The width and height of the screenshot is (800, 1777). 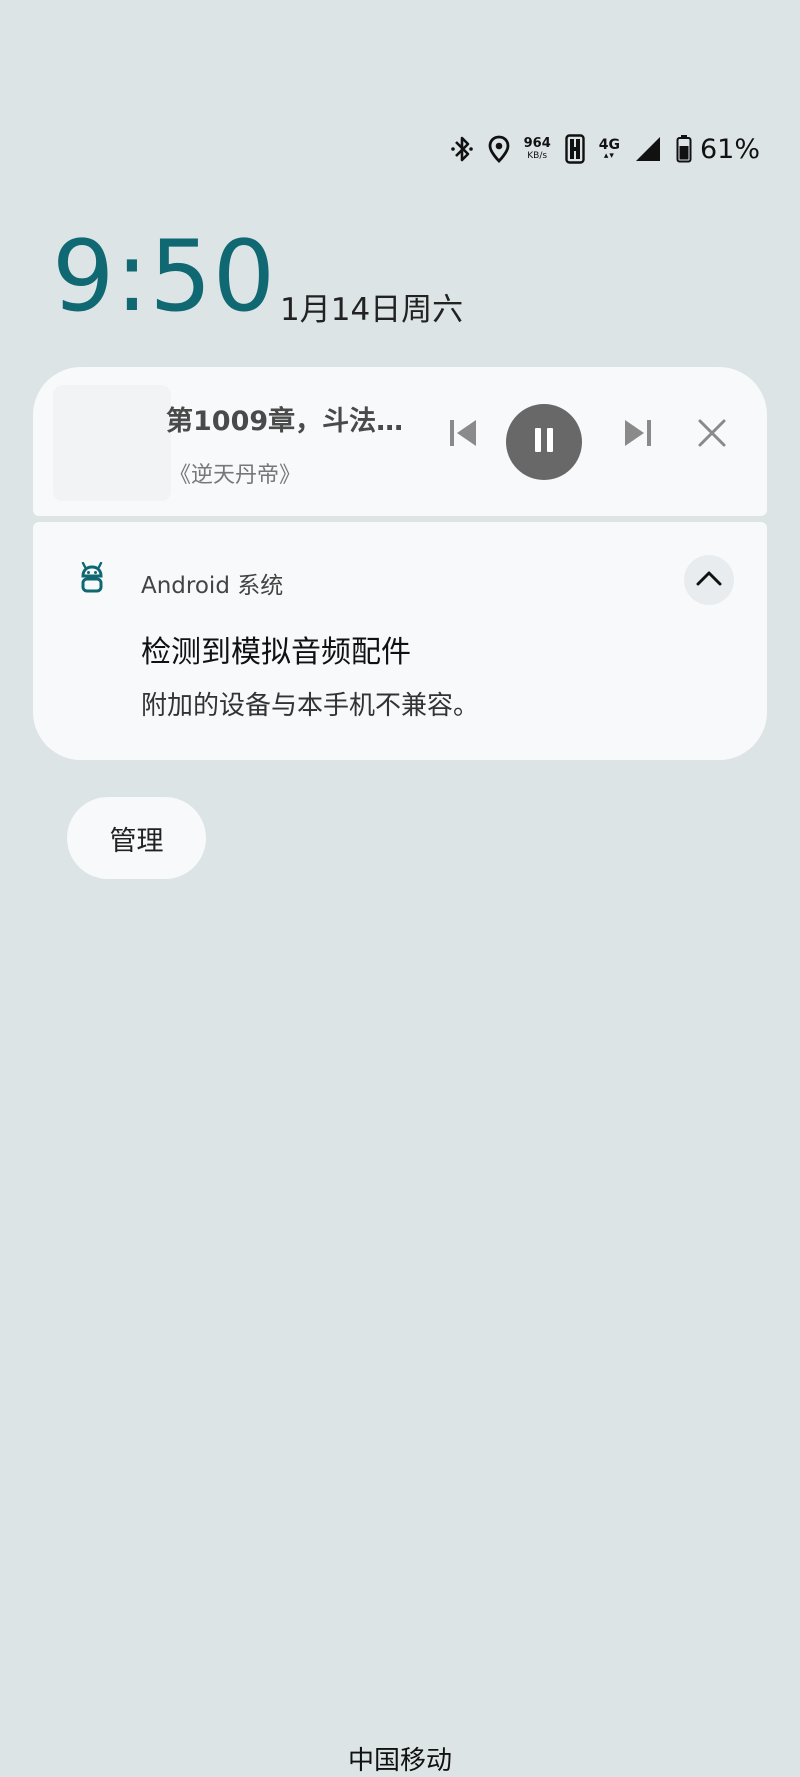 I want to click on net-speed: 964 KB/s, so click(x=537, y=149).